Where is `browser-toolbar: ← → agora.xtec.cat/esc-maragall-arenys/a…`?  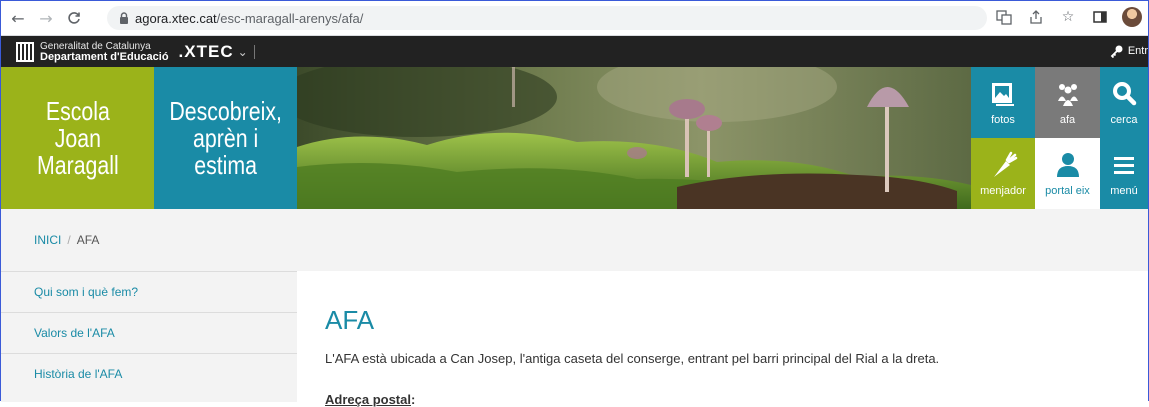 browser-toolbar: ← → agora.xtec.cat/esc-maragall-arenys/a… is located at coordinates (574, 18).